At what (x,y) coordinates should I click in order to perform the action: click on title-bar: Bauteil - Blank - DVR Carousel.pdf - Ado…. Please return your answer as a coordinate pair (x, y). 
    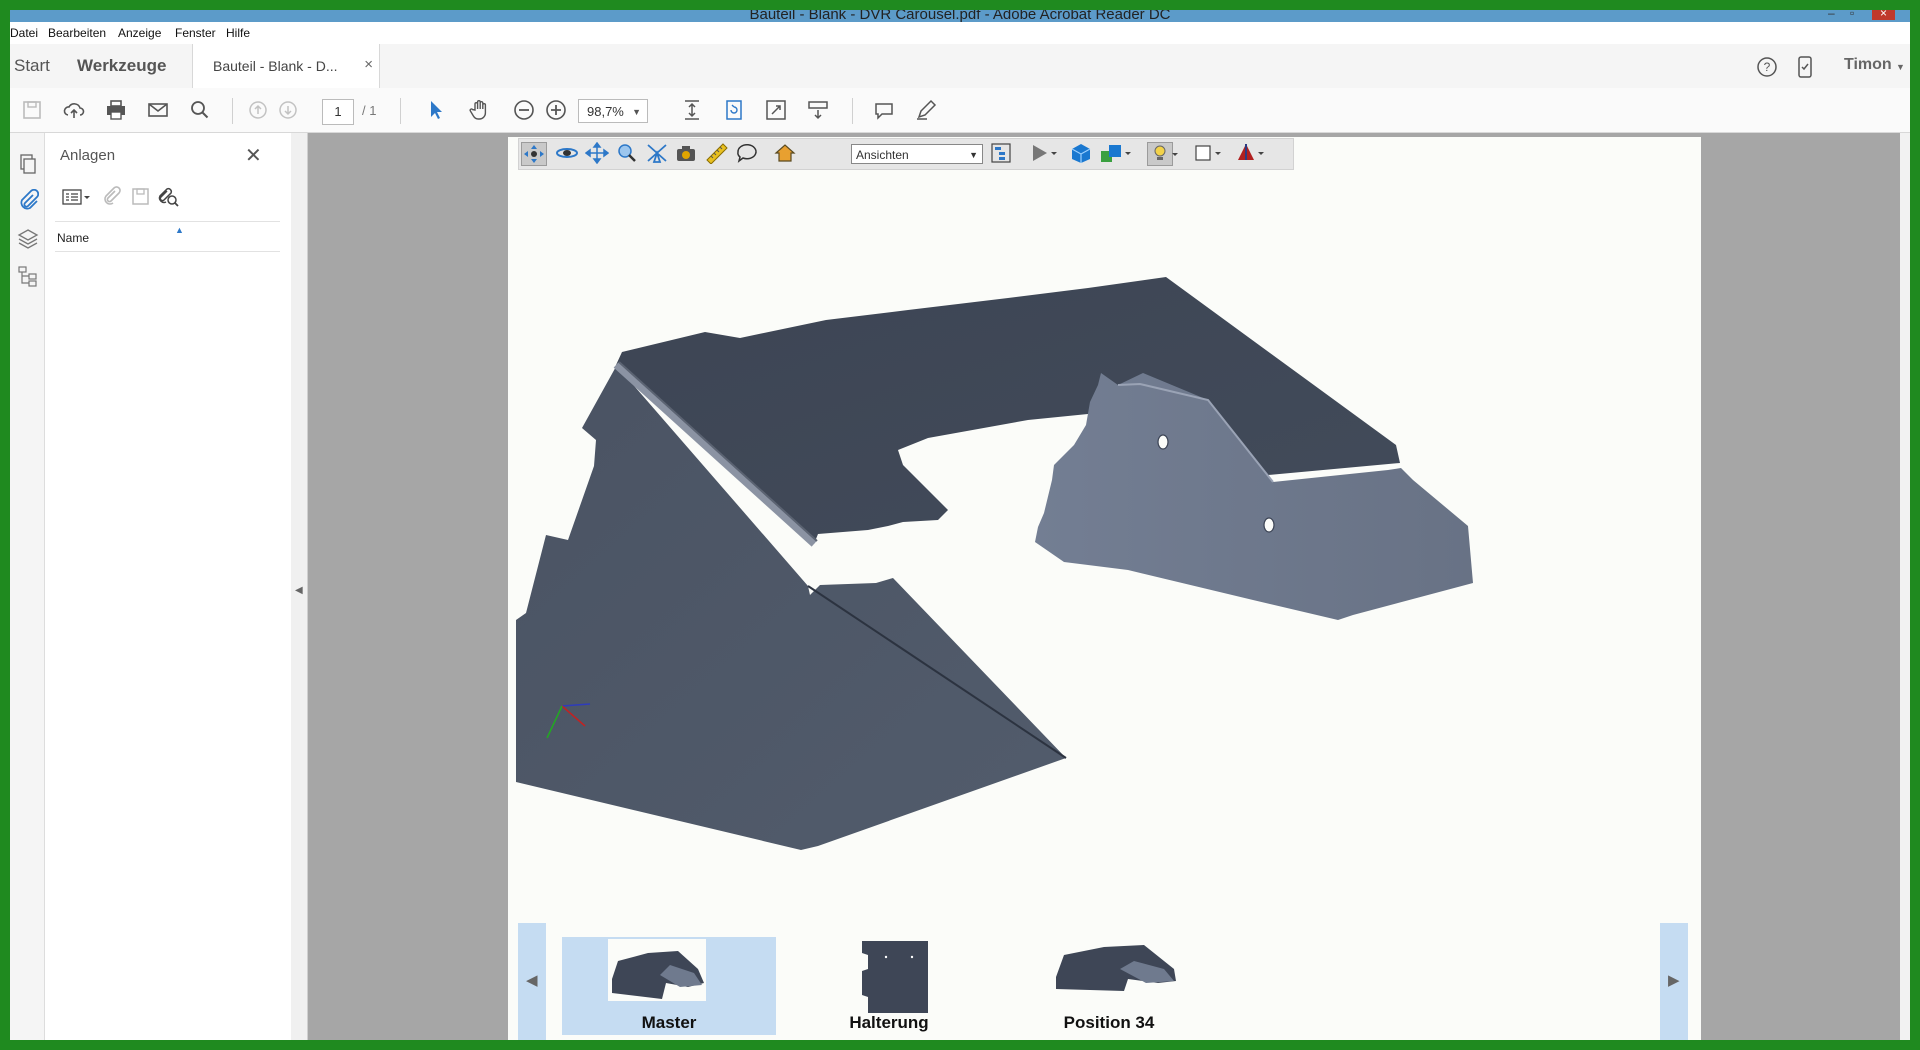
    Looking at the image, I should click on (960, 16).